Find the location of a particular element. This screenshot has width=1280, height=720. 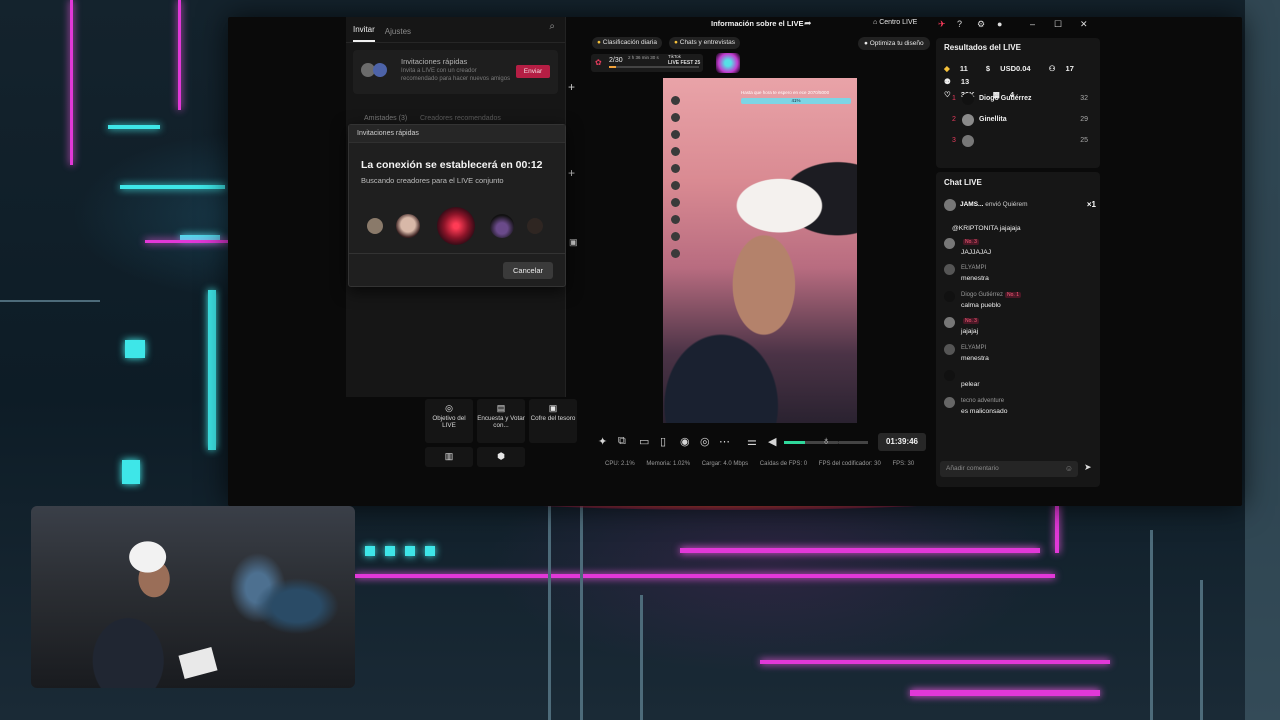

hexagon-icon: ⬢ is located at coordinates (501, 456).